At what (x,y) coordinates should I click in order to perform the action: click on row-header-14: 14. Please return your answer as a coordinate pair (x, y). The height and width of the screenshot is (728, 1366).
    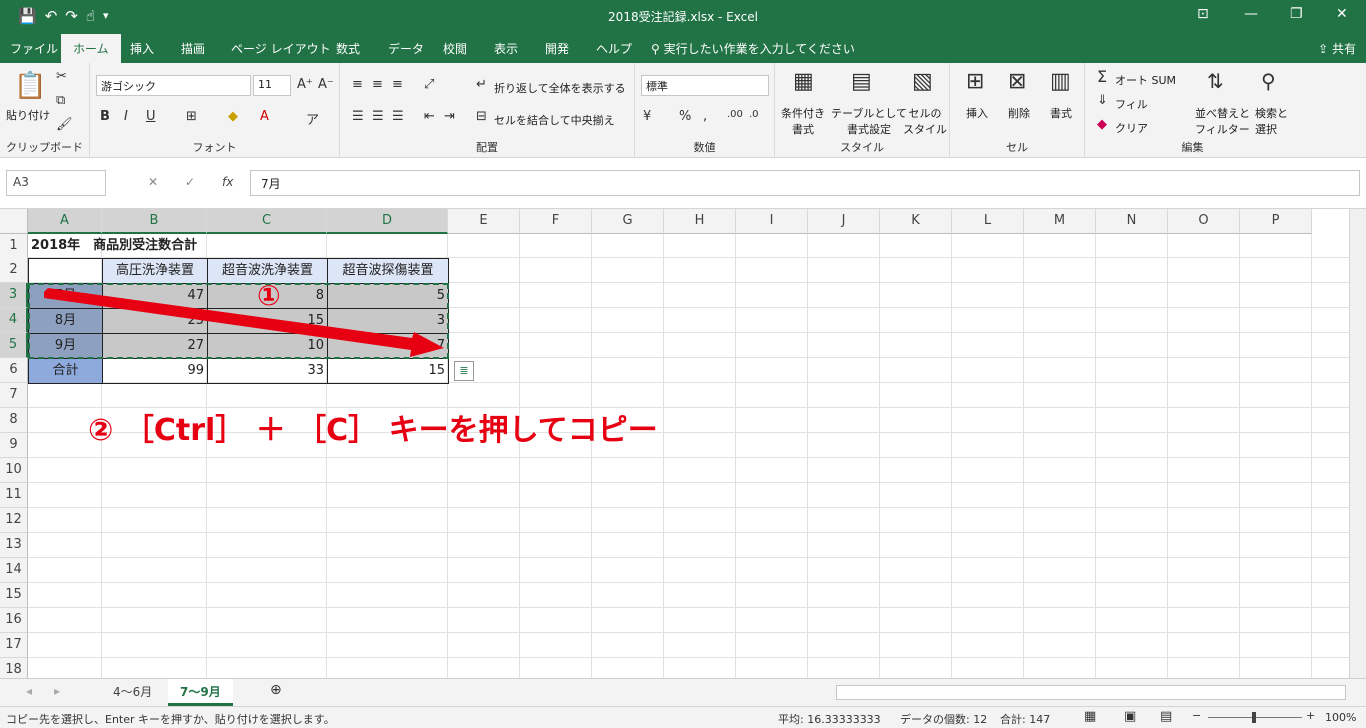
    Looking at the image, I should click on (14, 570).